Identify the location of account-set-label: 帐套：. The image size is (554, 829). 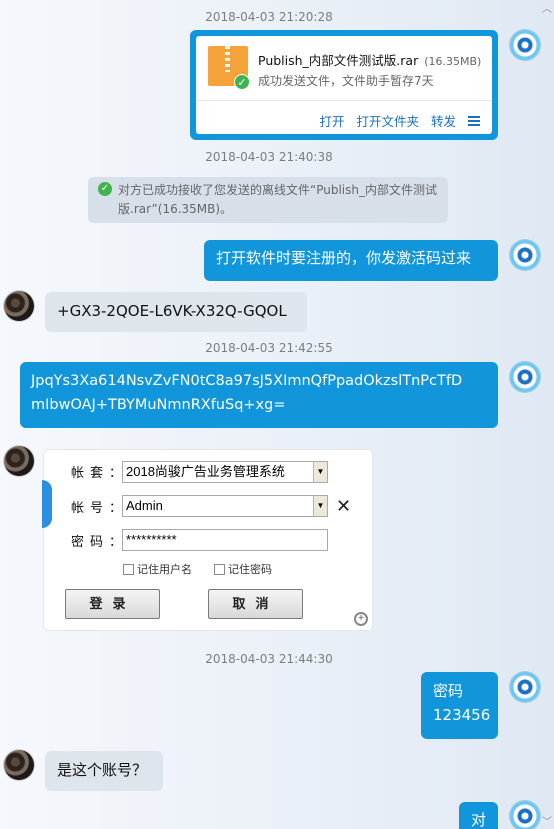
(100, 472).